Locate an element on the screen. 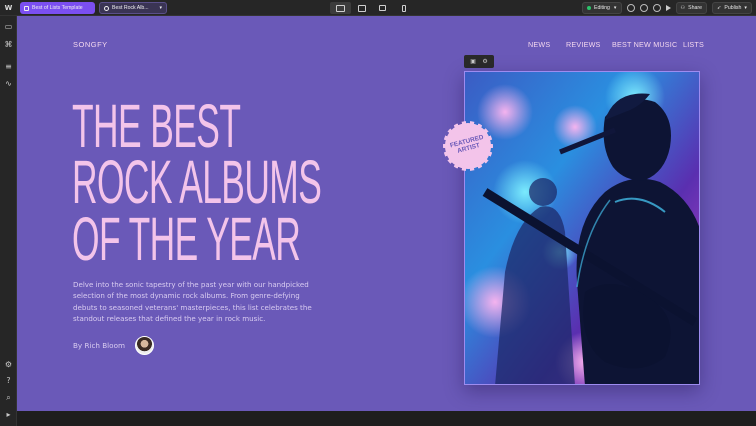  navigator-icon: ⌘ is located at coordinates (8, 44).